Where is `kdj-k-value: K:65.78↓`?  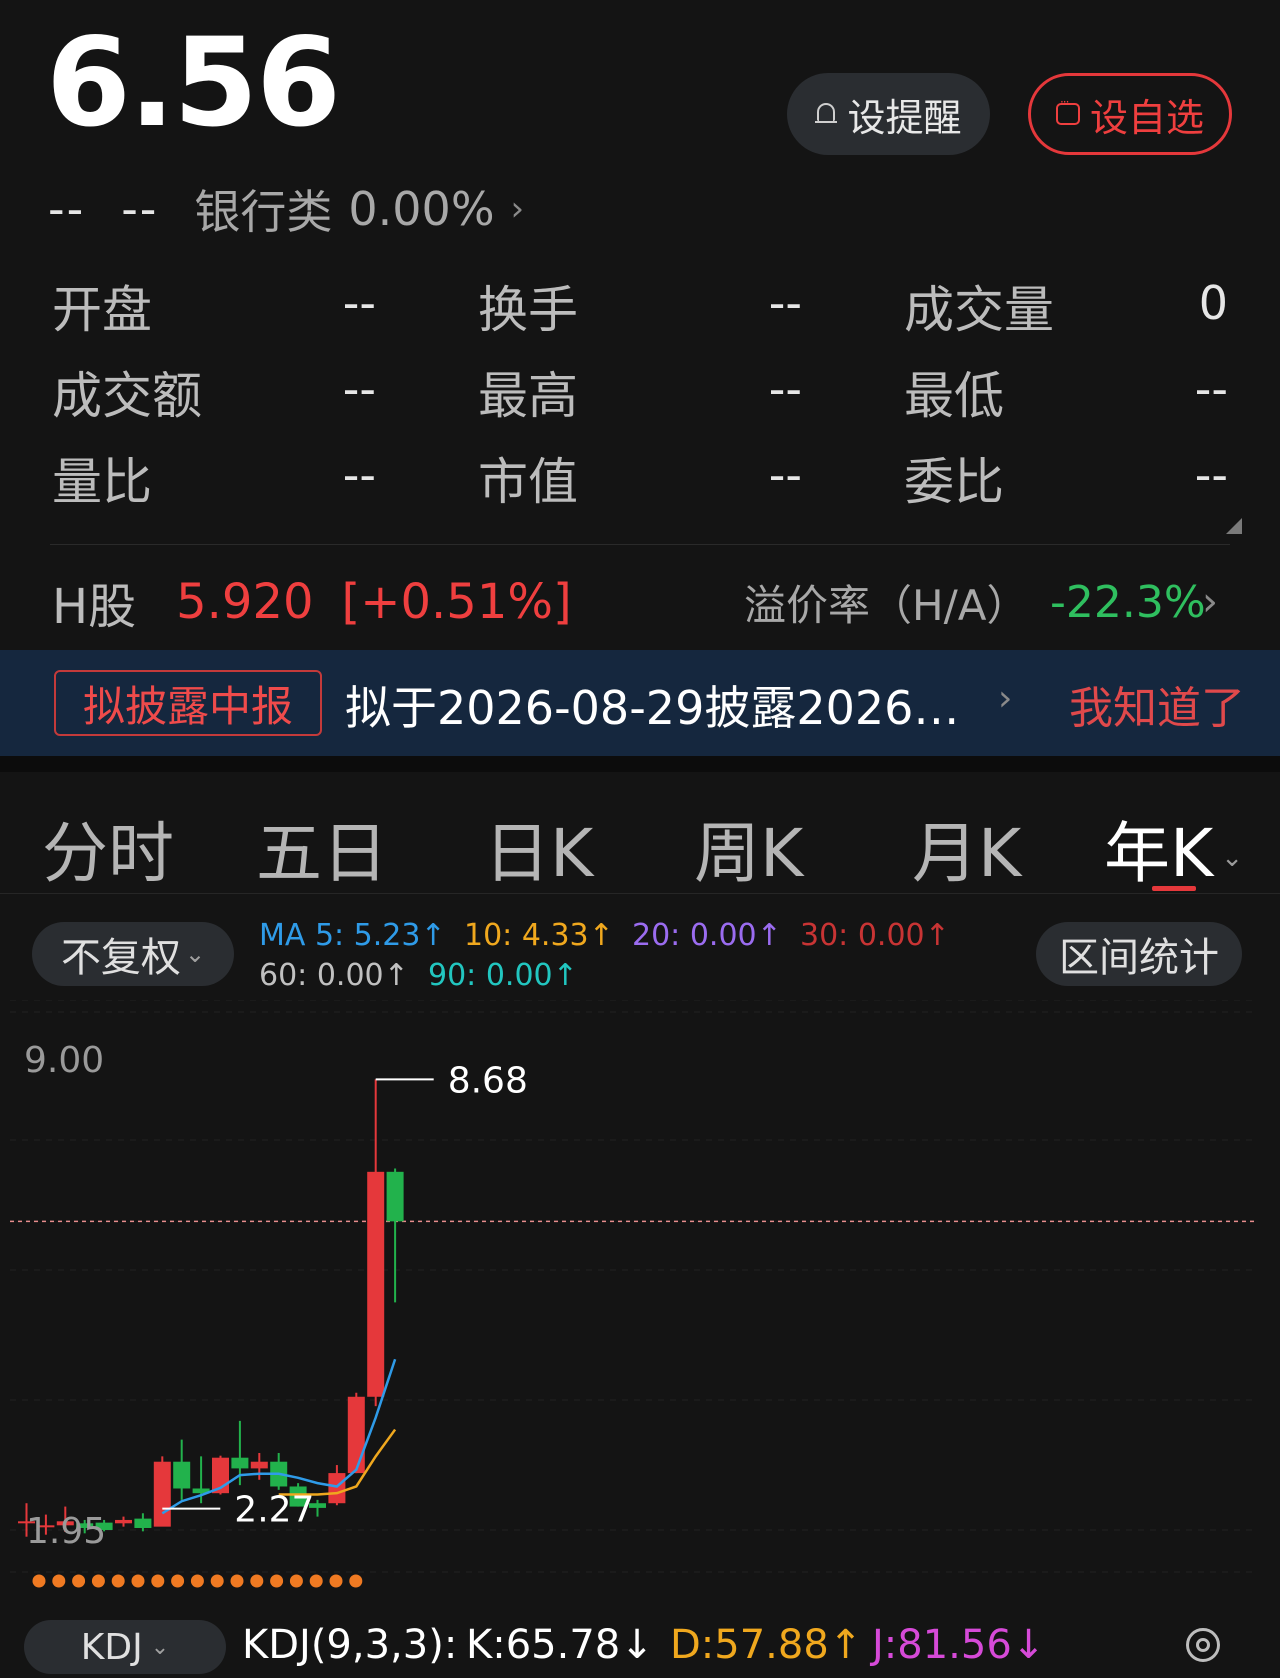 kdj-k-value: K:65.78↓ is located at coordinates (560, 1645).